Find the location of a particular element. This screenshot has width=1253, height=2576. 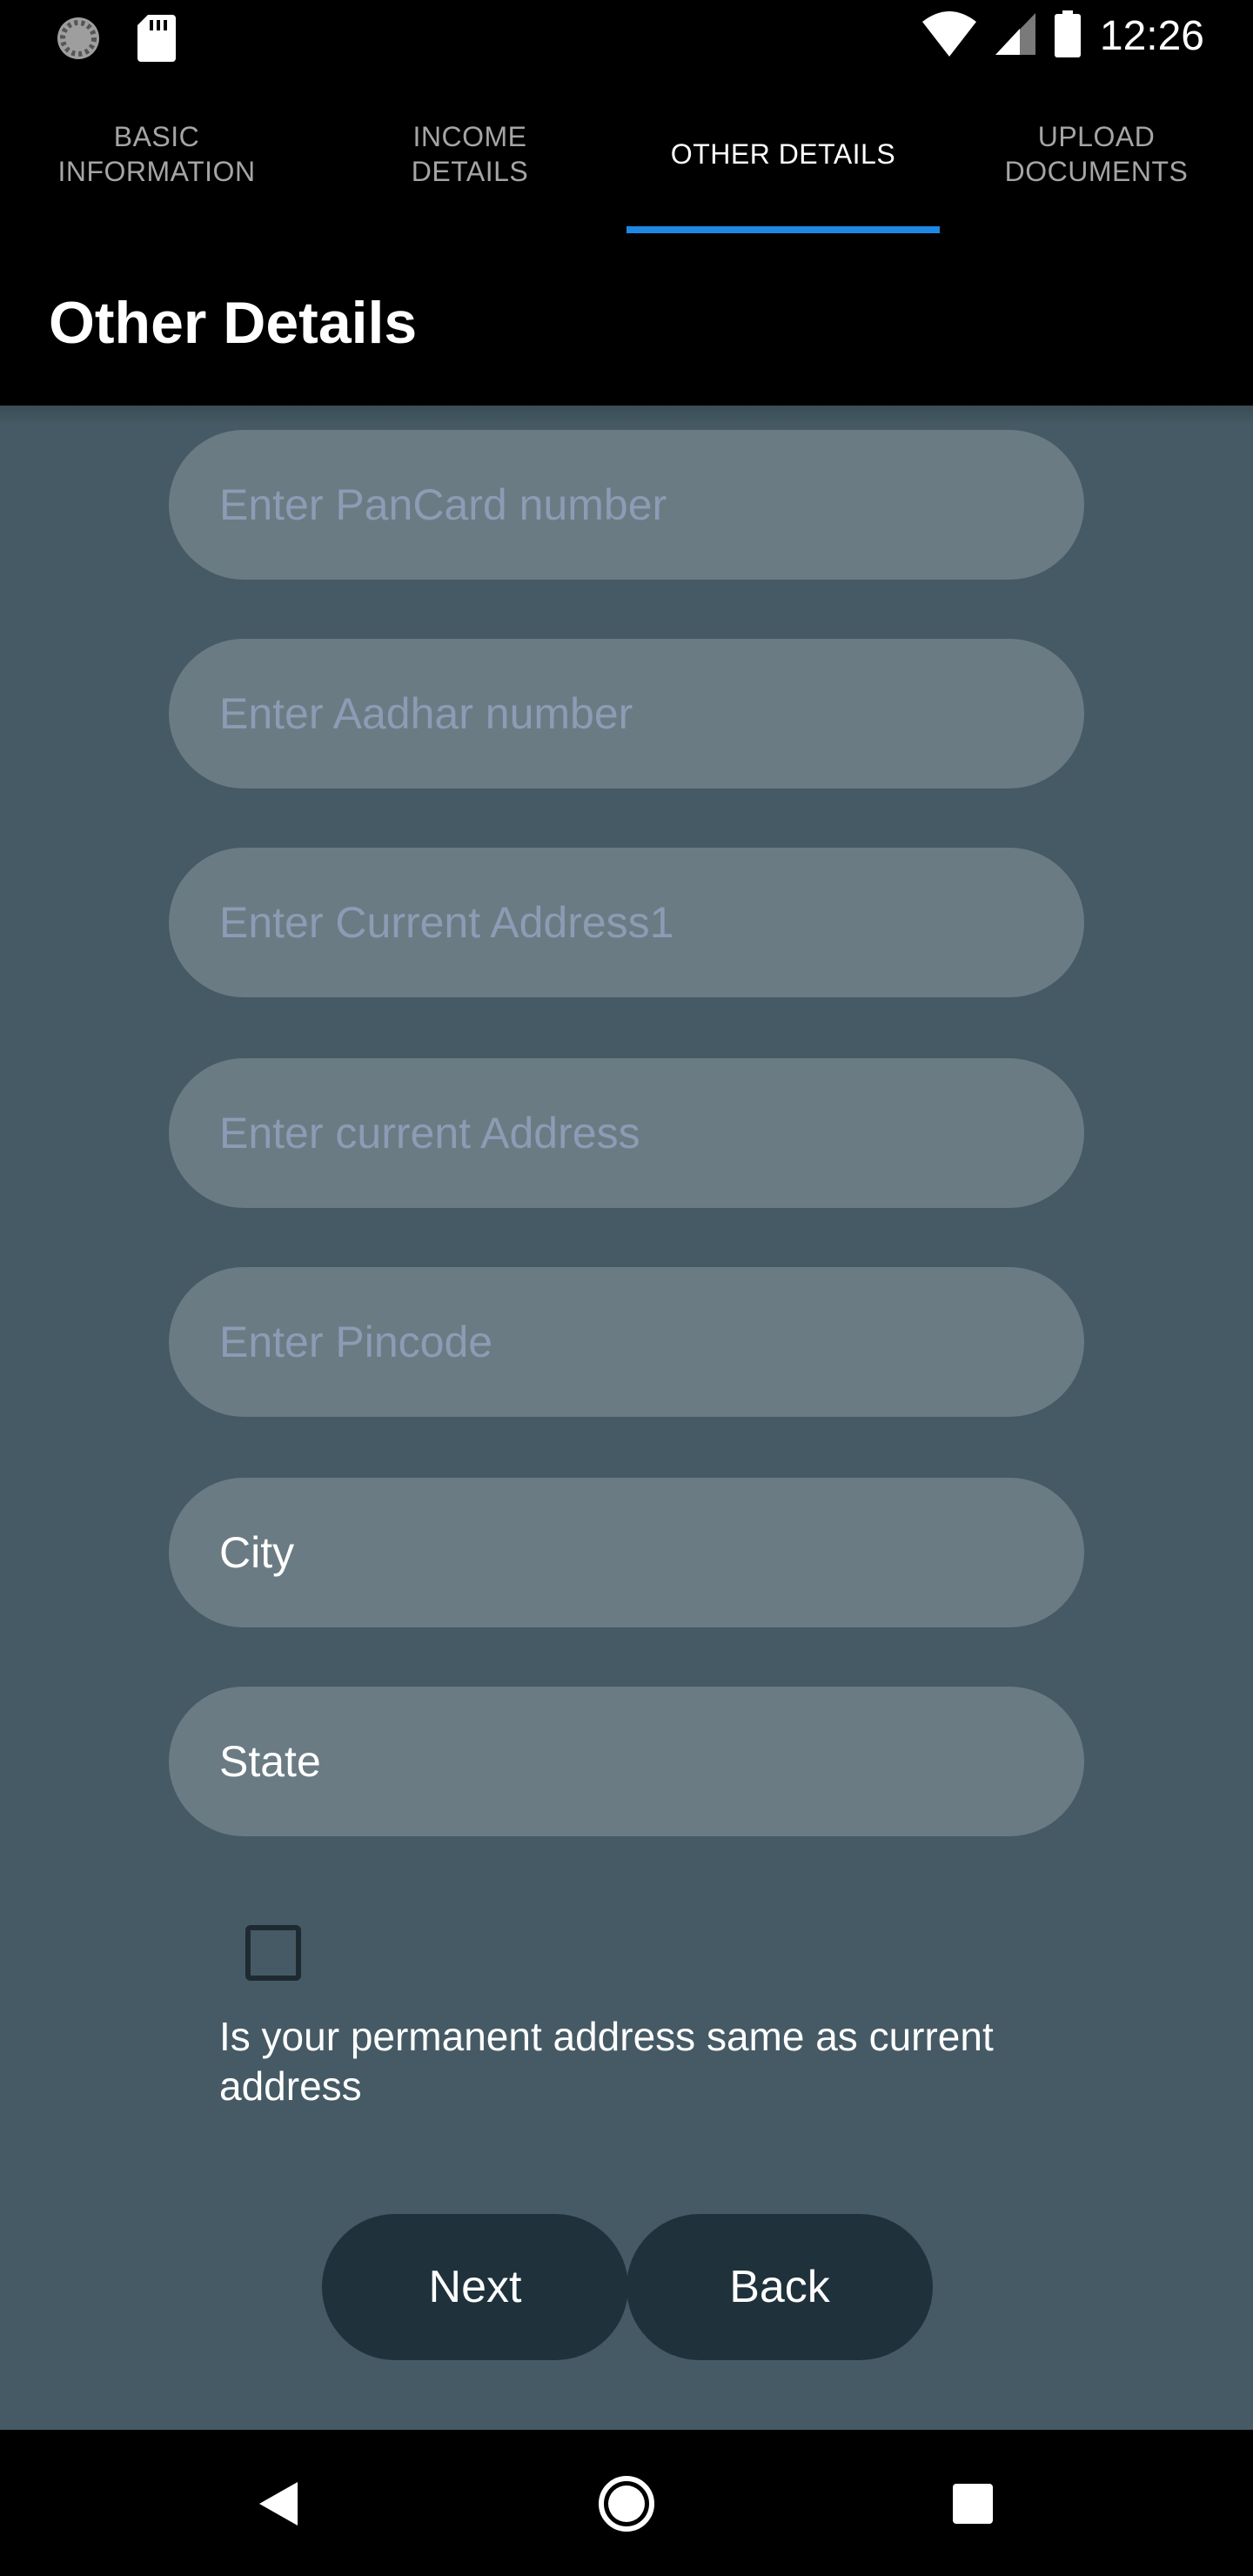

pincode-input is located at coordinates (626, 1342).